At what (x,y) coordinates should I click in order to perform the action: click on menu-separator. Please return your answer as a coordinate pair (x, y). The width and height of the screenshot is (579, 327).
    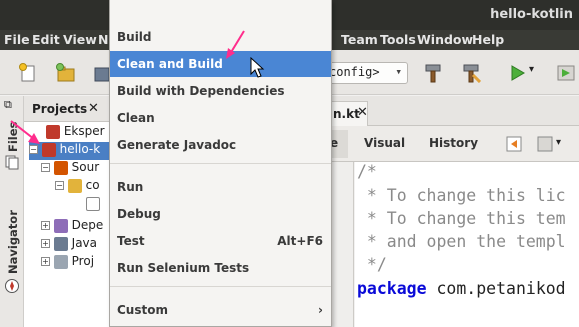
    Looking at the image, I should click on (220, 163).